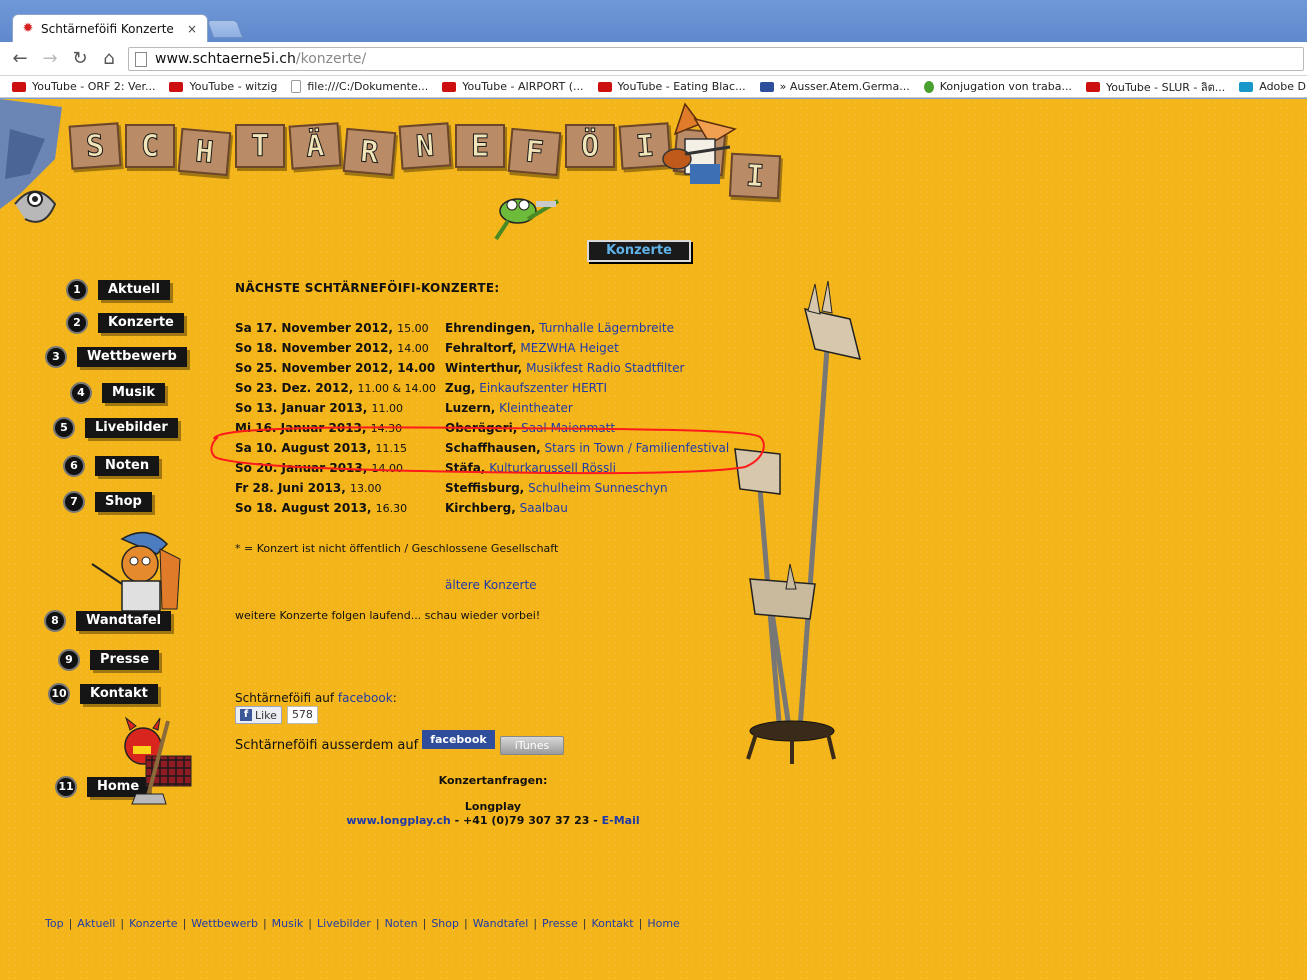 Image resolution: width=1307 pixels, height=980 pixels. I want to click on tab-title: Schtärneföifi Konzerte, so click(107, 28).